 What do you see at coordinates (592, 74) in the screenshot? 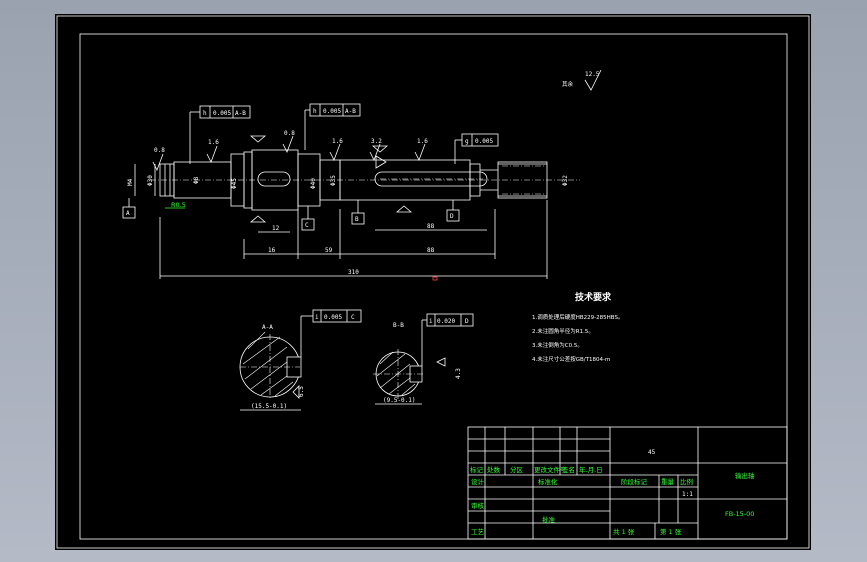
I see `svg-text: 12.5` at bounding box center [592, 74].